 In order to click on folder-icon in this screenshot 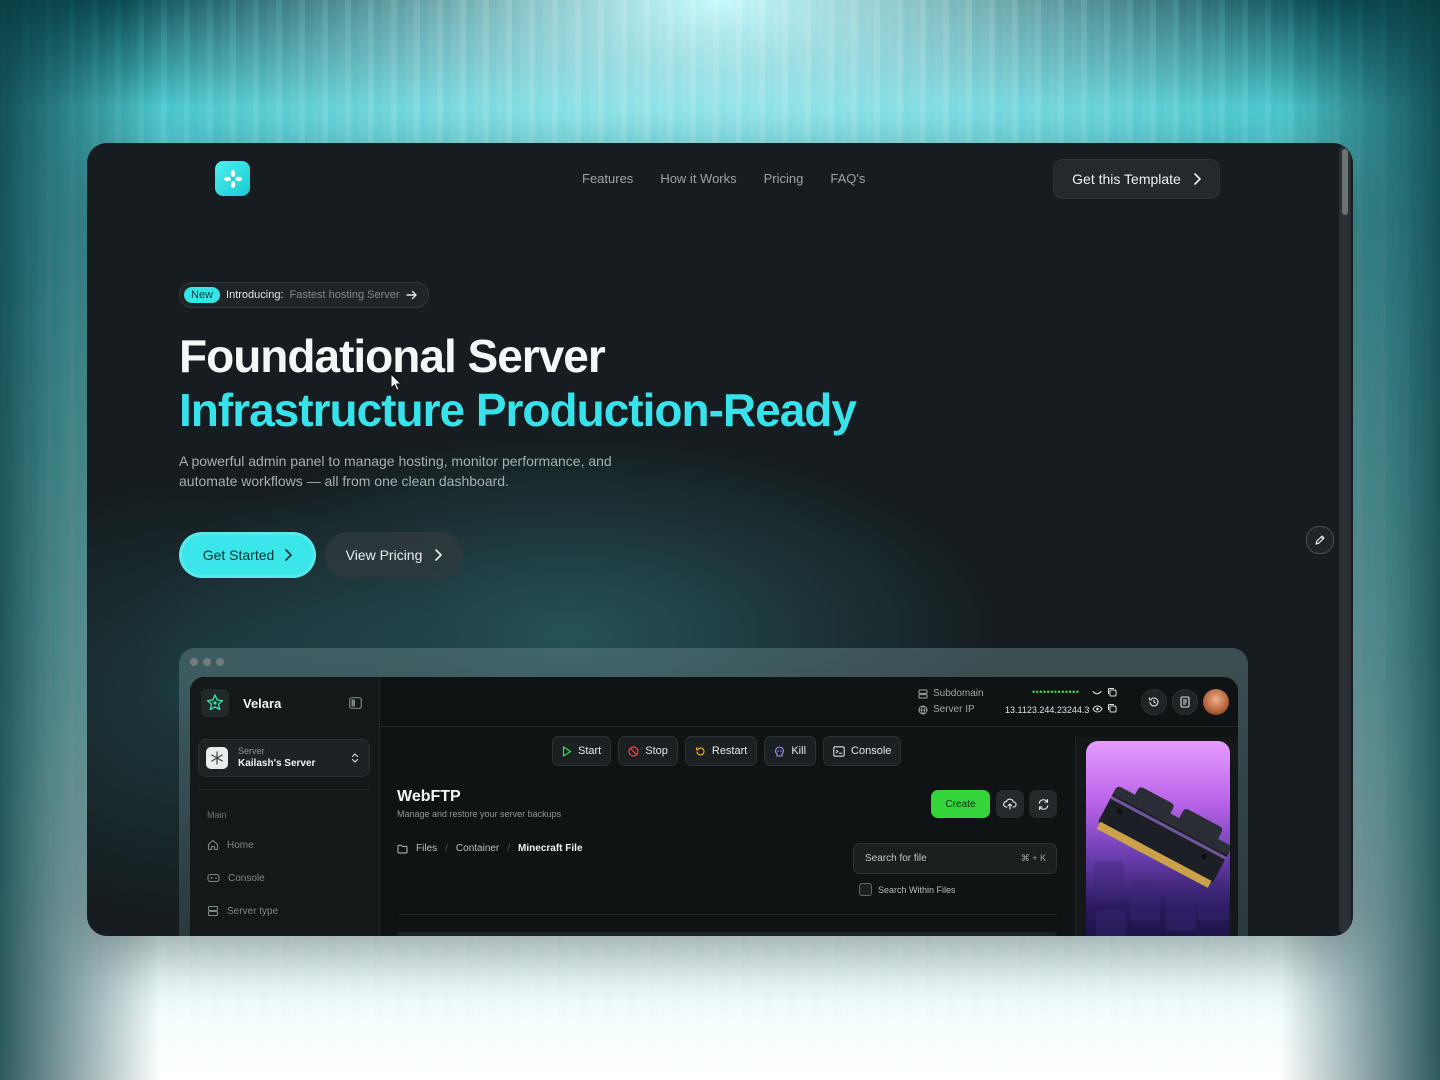, I will do `click(402, 848)`.